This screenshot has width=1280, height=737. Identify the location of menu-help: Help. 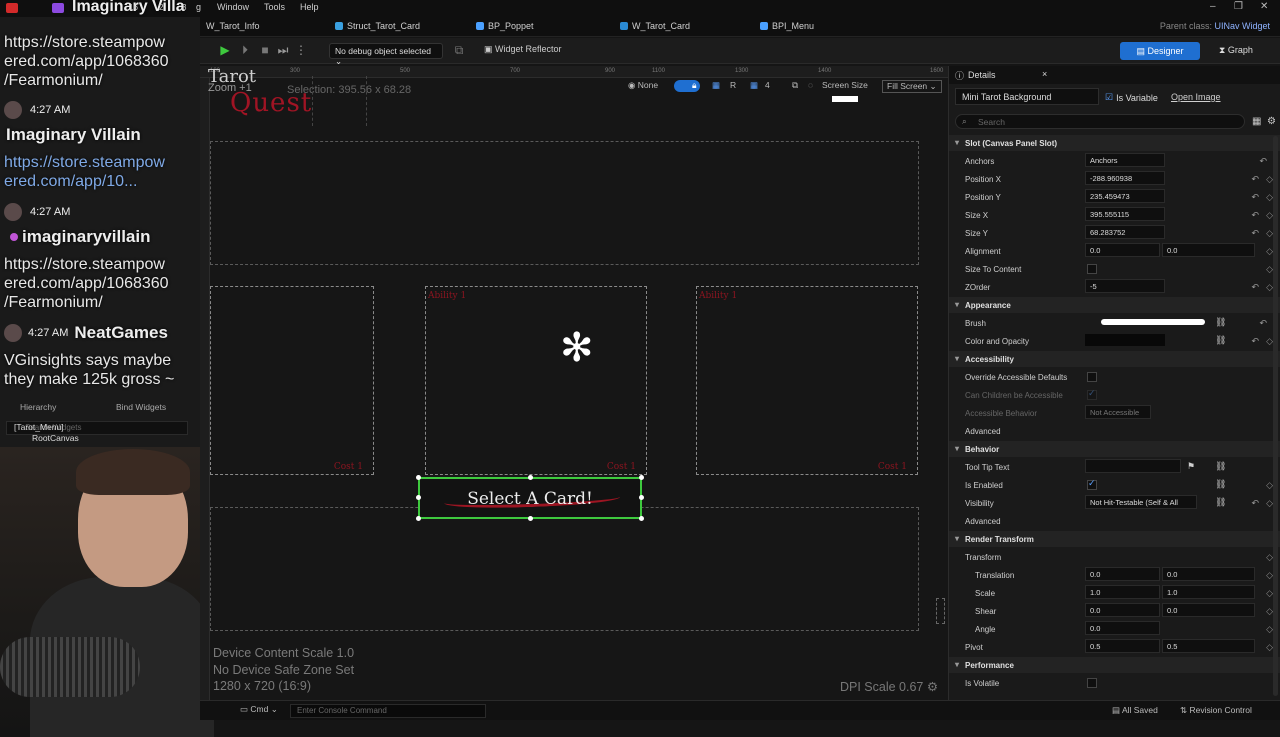
(309, 7).